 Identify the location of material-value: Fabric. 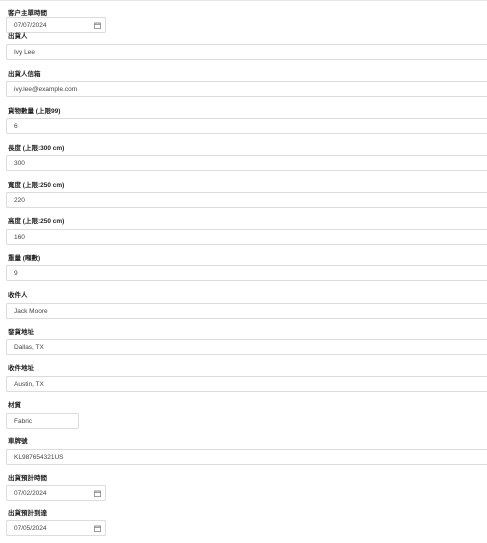
(23, 421).